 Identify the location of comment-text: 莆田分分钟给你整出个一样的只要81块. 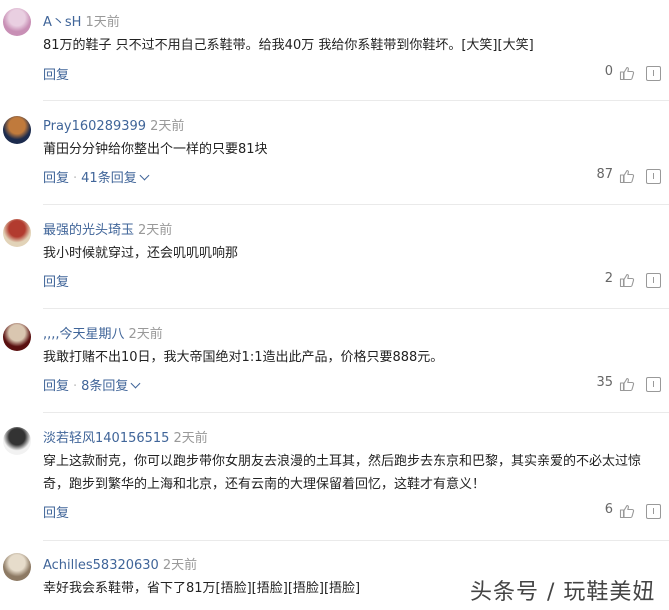
(155, 149).